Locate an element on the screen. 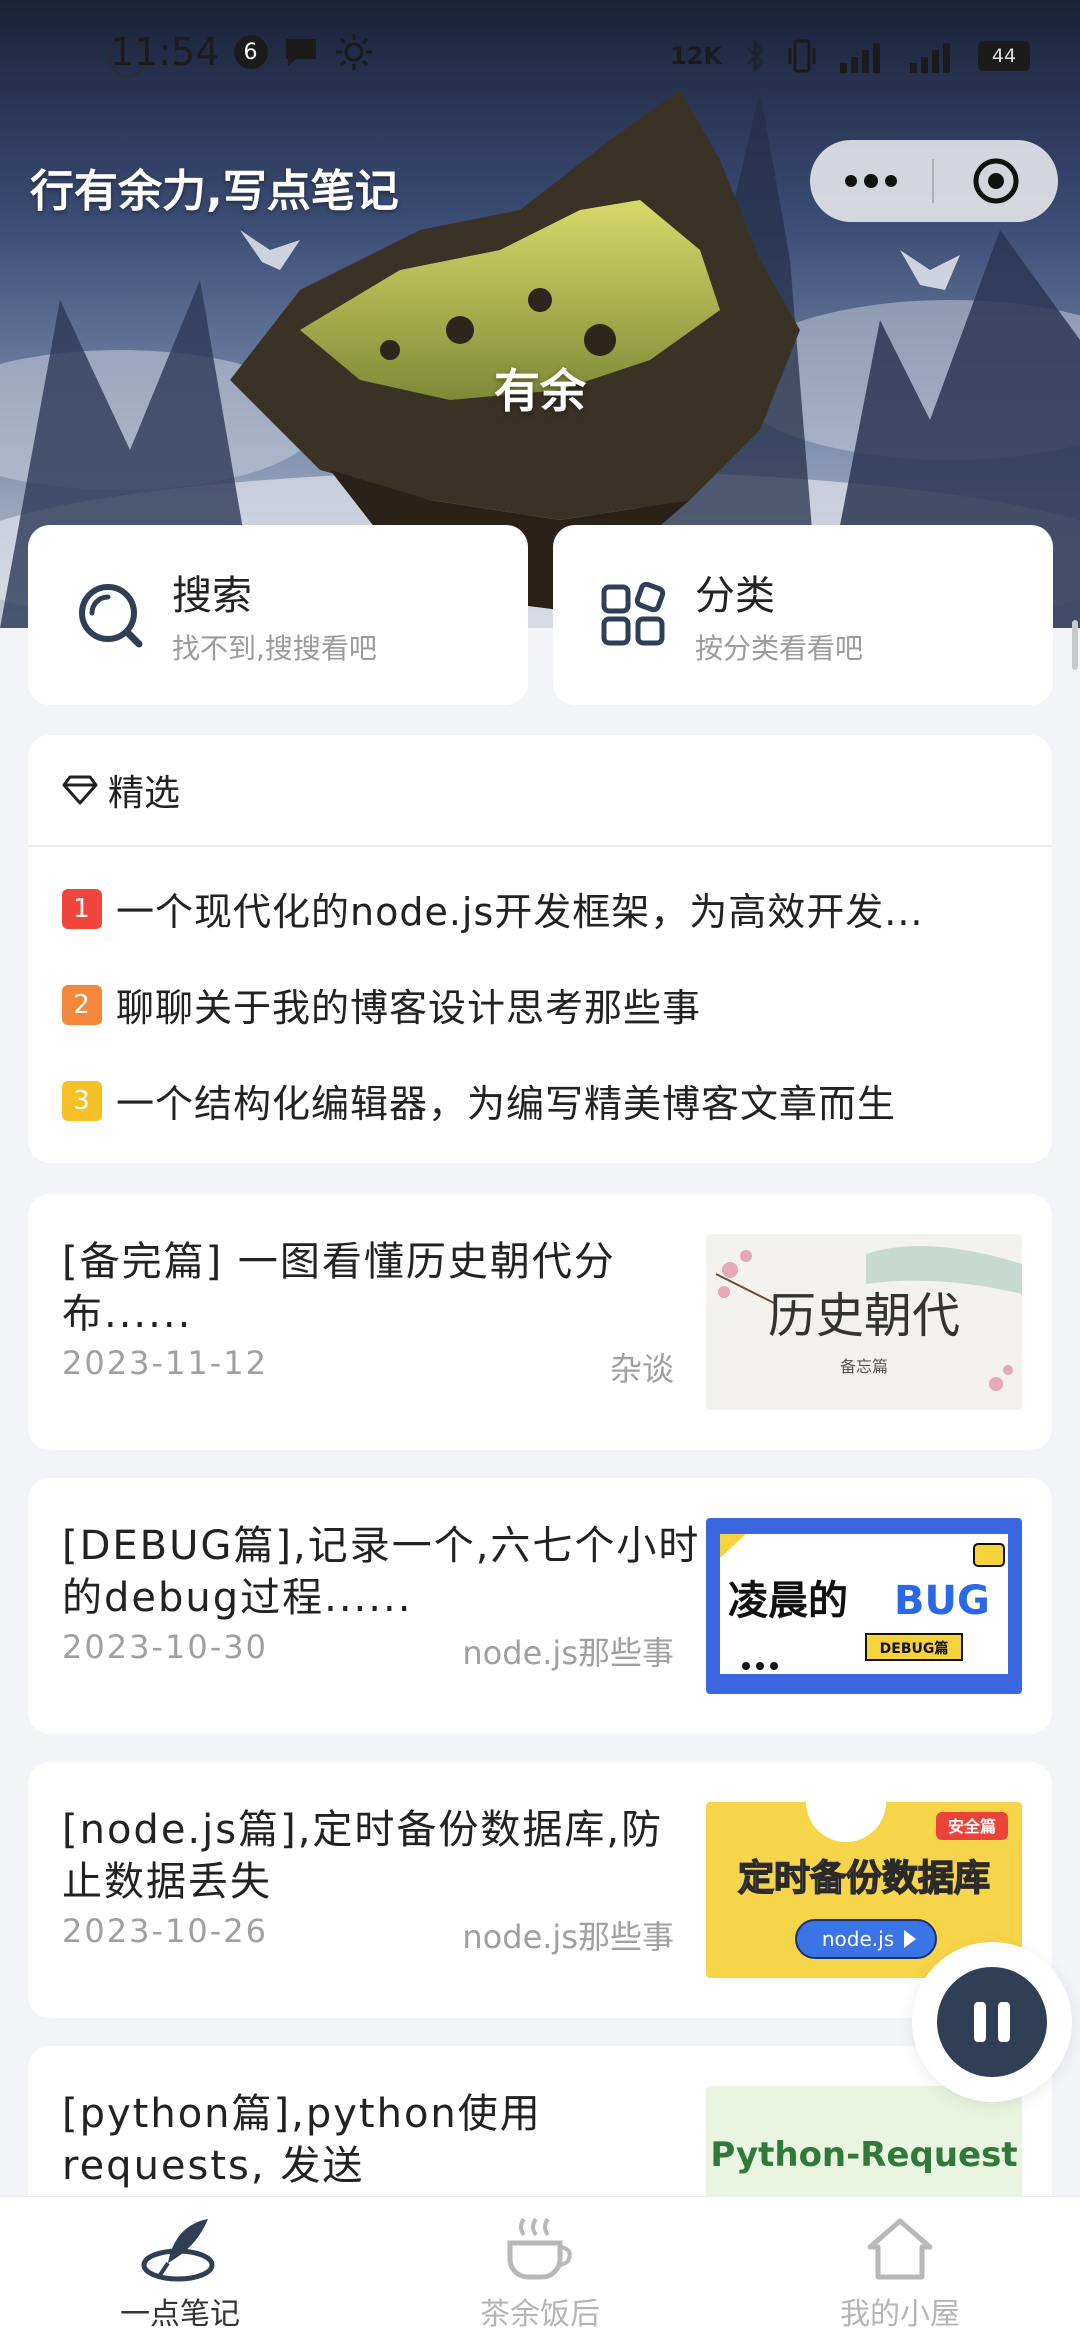 The image size is (1080, 2340). category-card-subtitle: 按分类看看吧 is located at coordinates (779, 648).